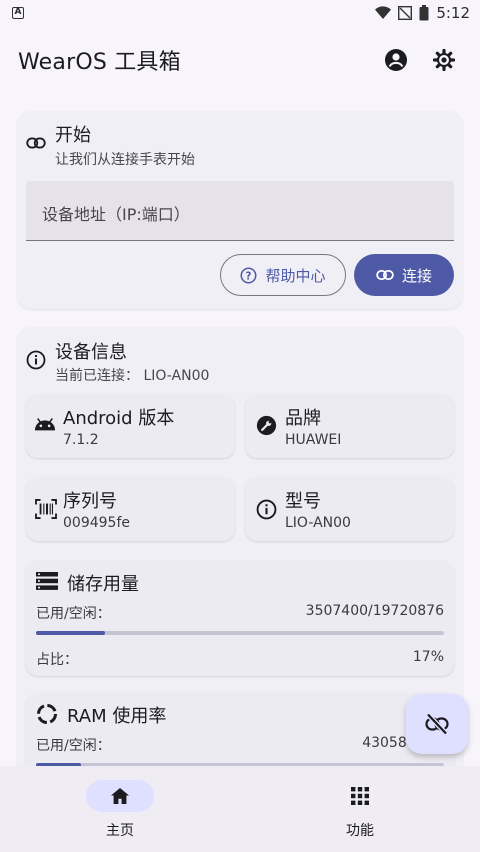 The width and height of the screenshot is (480, 852). I want to click on link-off-icon, so click(437, 724).